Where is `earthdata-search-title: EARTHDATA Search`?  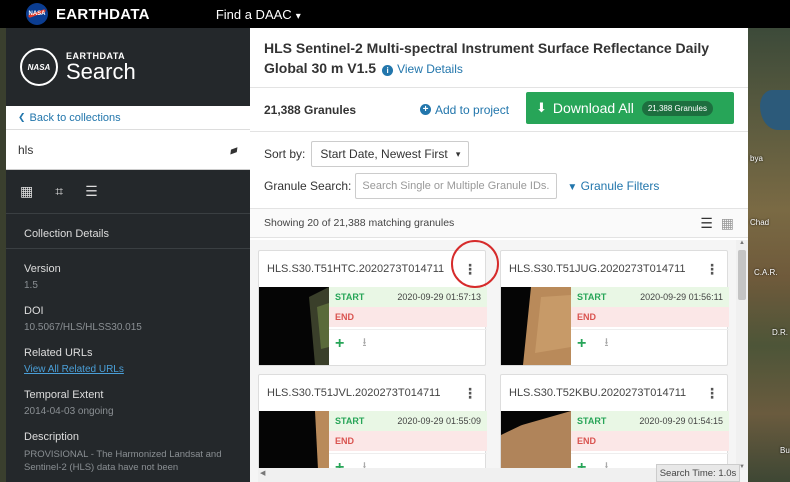
earthdata-search-title: EARTHDATA Search is located at coordinates (101, 67).